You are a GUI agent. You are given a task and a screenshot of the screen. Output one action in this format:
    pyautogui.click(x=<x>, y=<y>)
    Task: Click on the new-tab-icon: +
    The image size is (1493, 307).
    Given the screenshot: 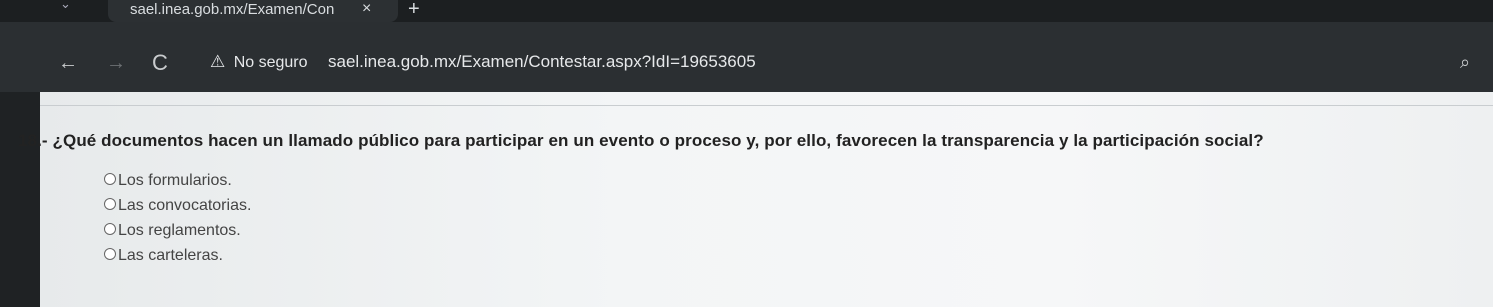 What is the action you would take?
    pyautogui.click(x=414, y=10)
    